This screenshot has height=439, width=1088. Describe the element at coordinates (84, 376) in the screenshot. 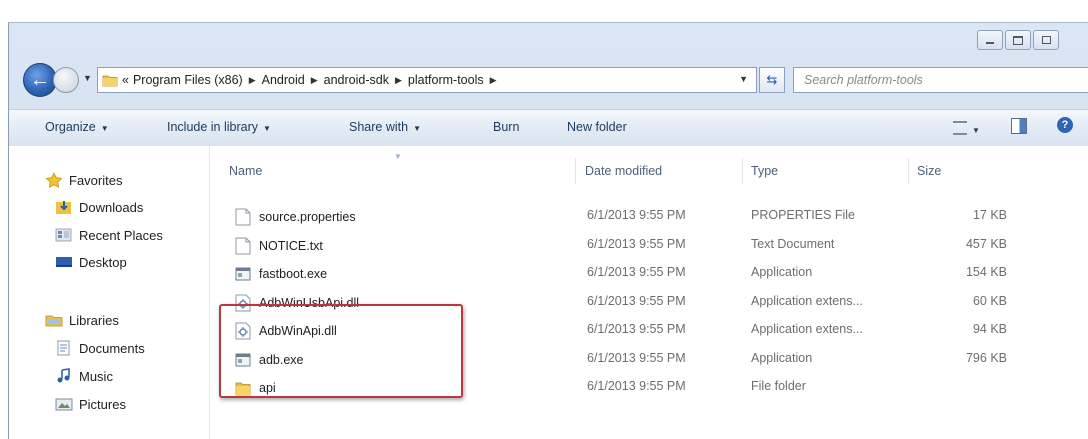

I see `sidebar-item-music: Music` at that location.